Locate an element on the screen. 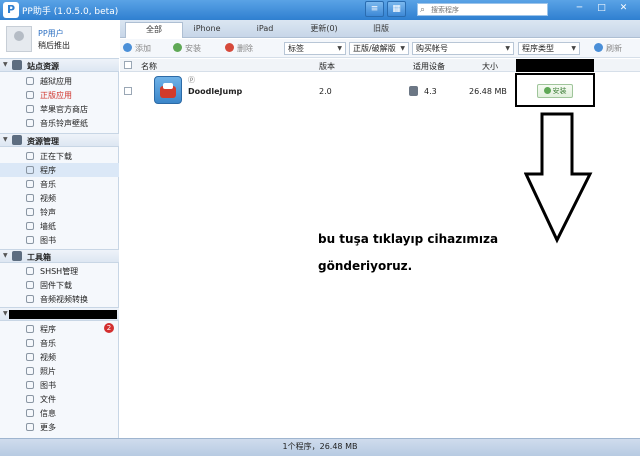  delete-button: 删除 is located at coordinates (239, 48).